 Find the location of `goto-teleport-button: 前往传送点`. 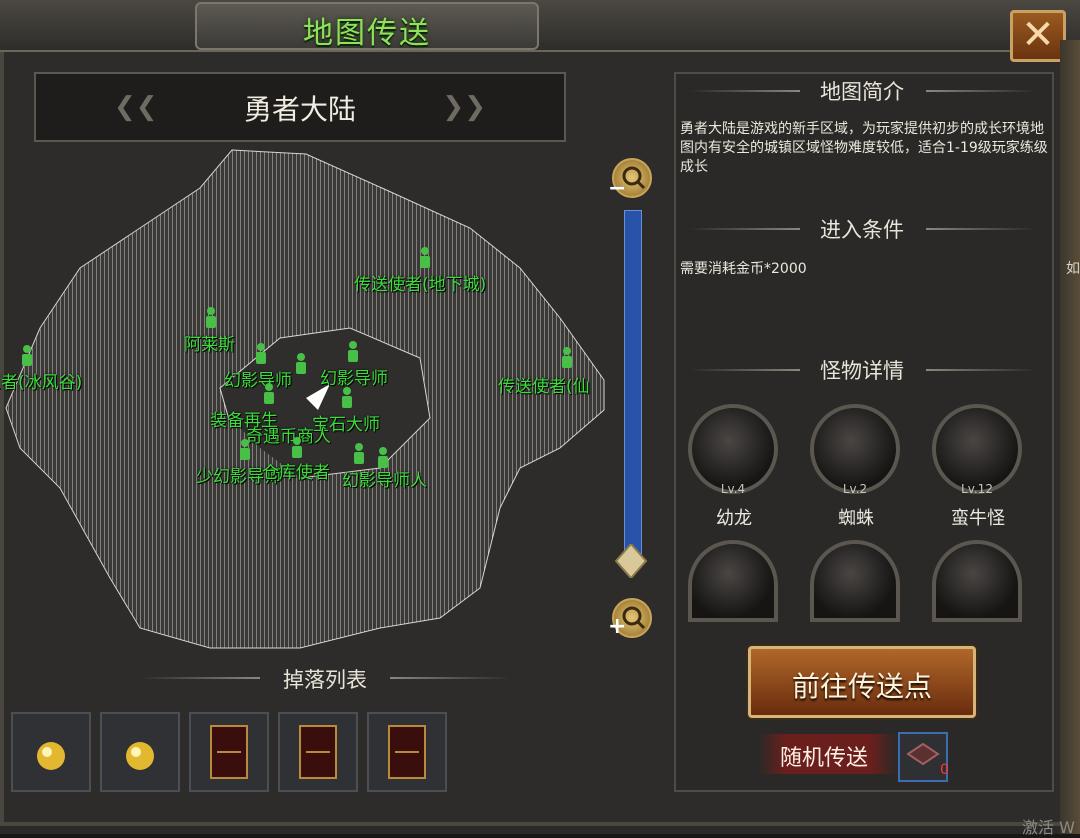

goto-teleport-button: 前往传送点 is located at coordinates (862, 682).